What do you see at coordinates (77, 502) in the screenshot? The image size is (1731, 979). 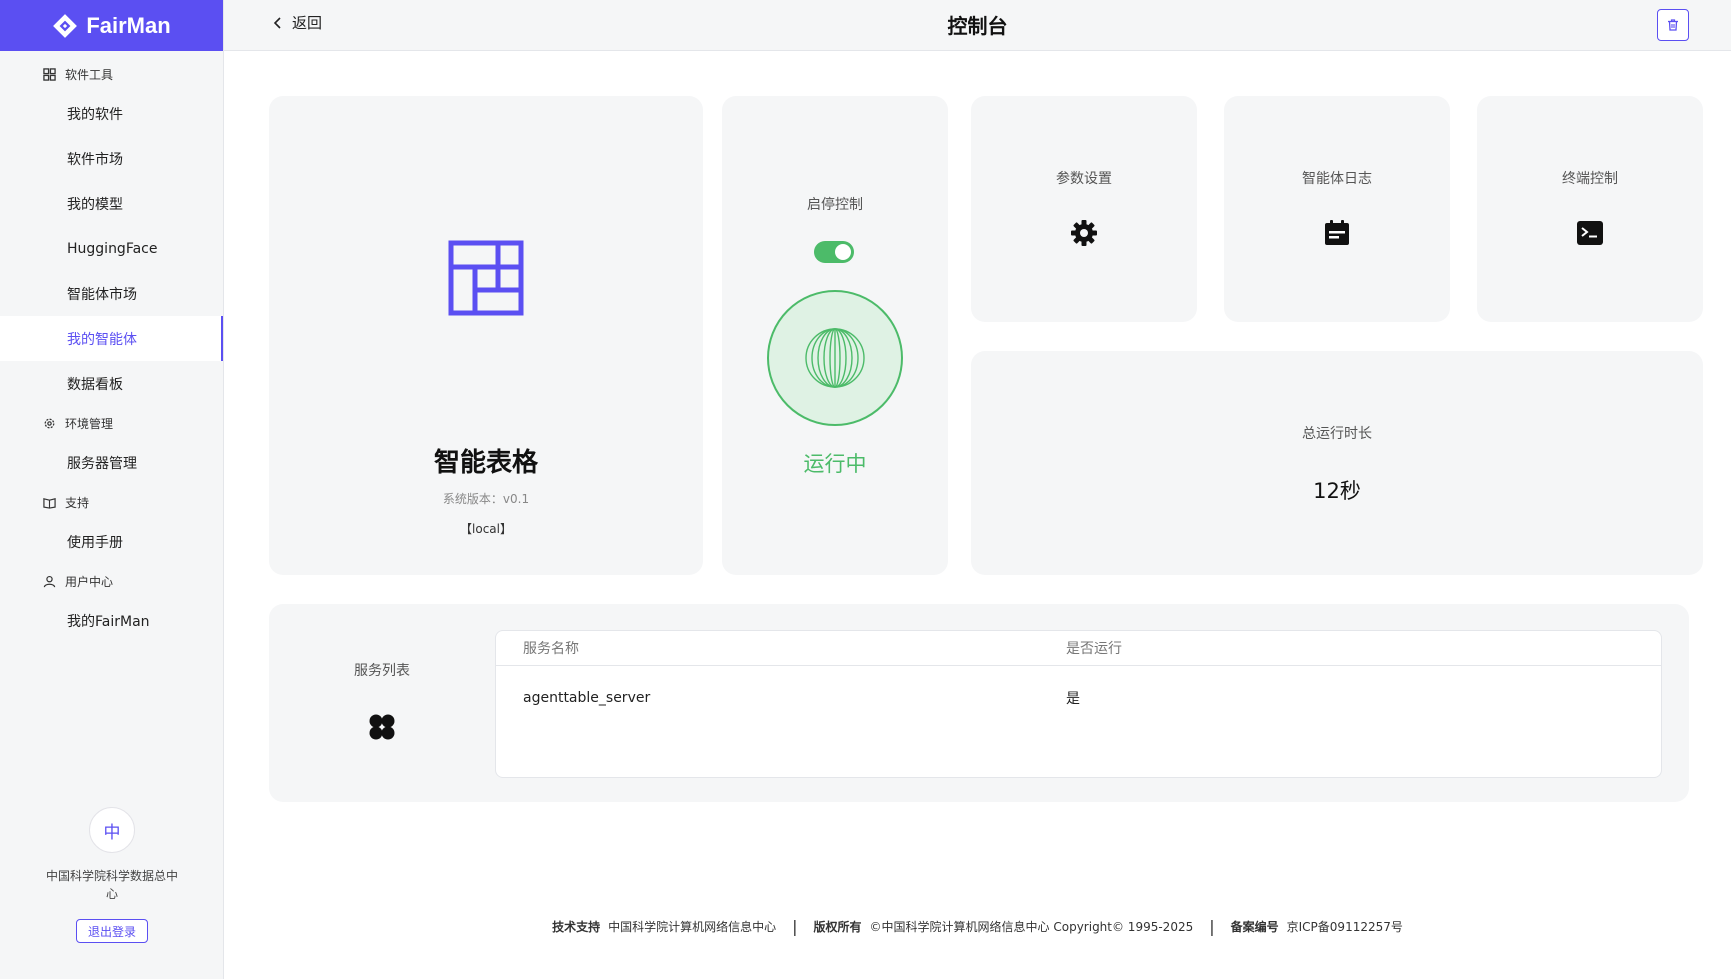 I see `menu-group-title: 支持` at bounding box center [77, 502].